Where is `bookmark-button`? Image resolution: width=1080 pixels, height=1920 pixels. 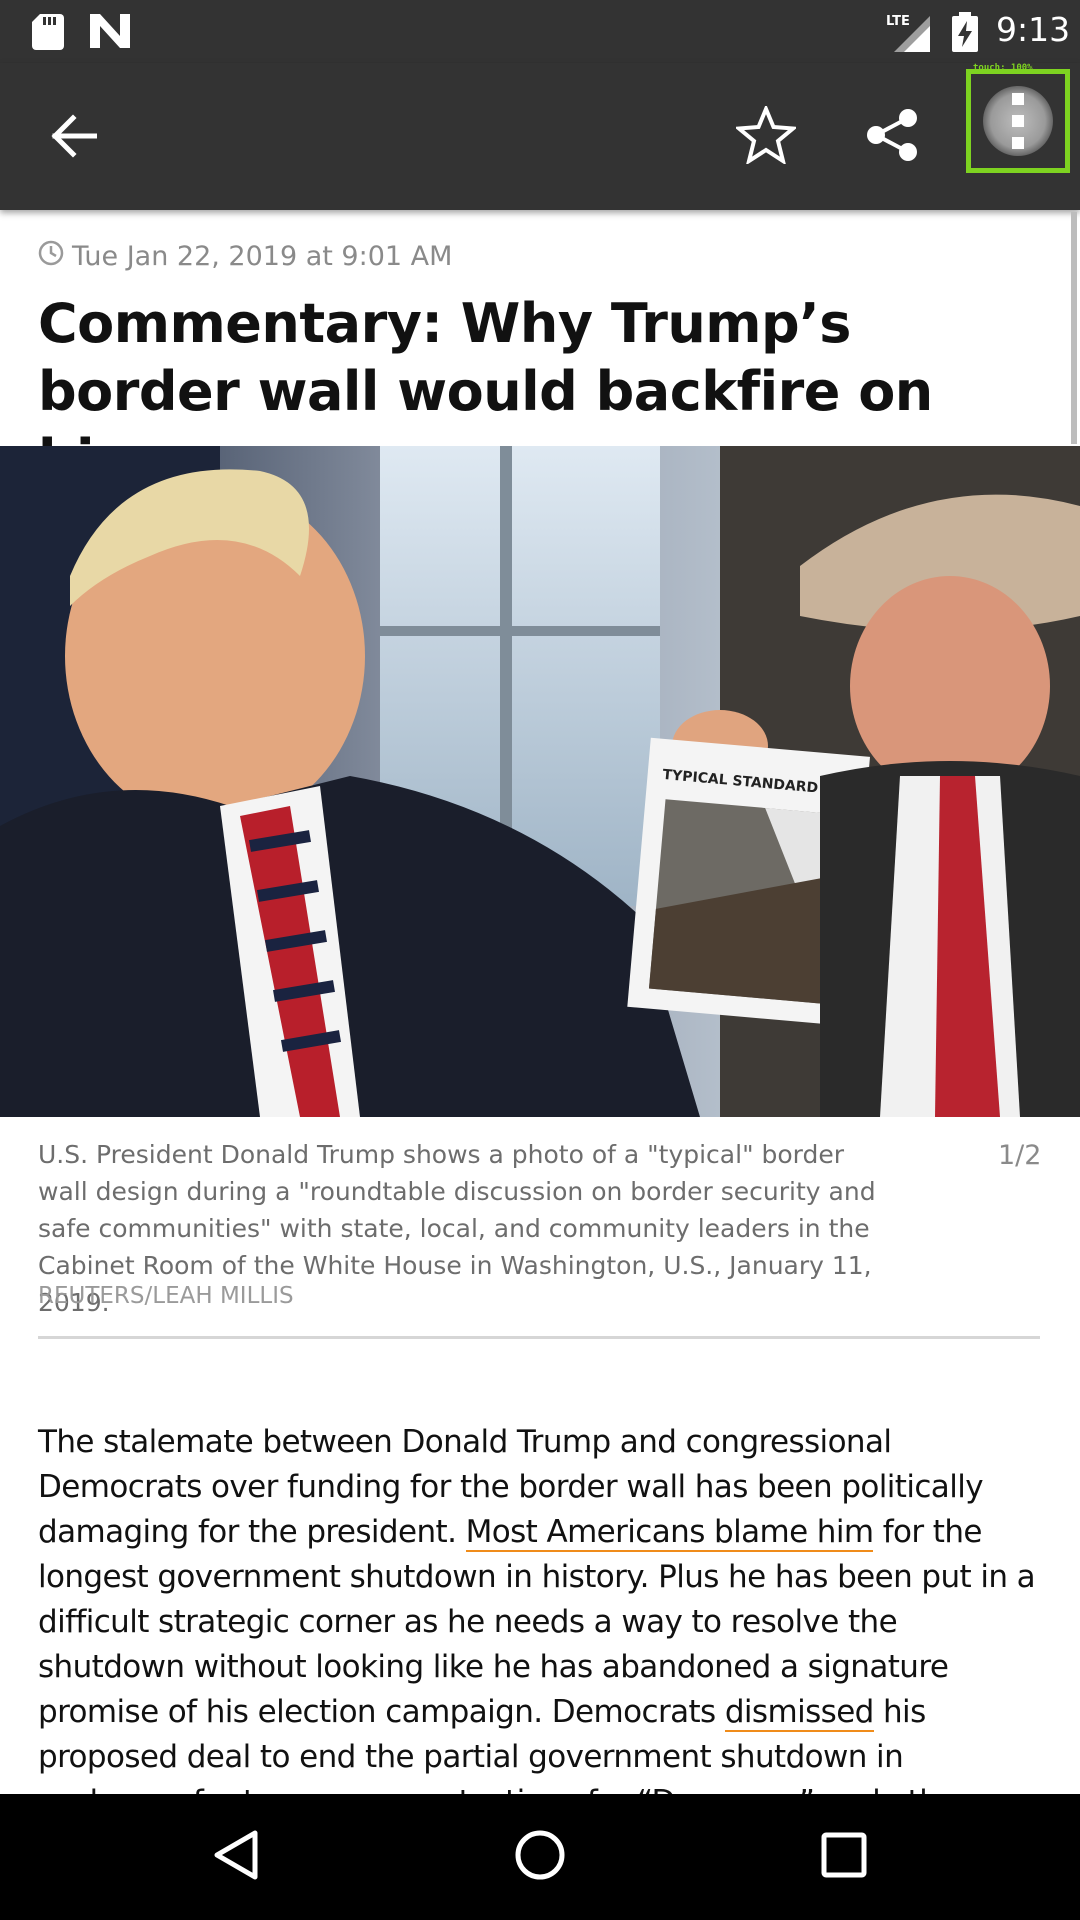
bookmark-button is located at coordinates (766, 137).